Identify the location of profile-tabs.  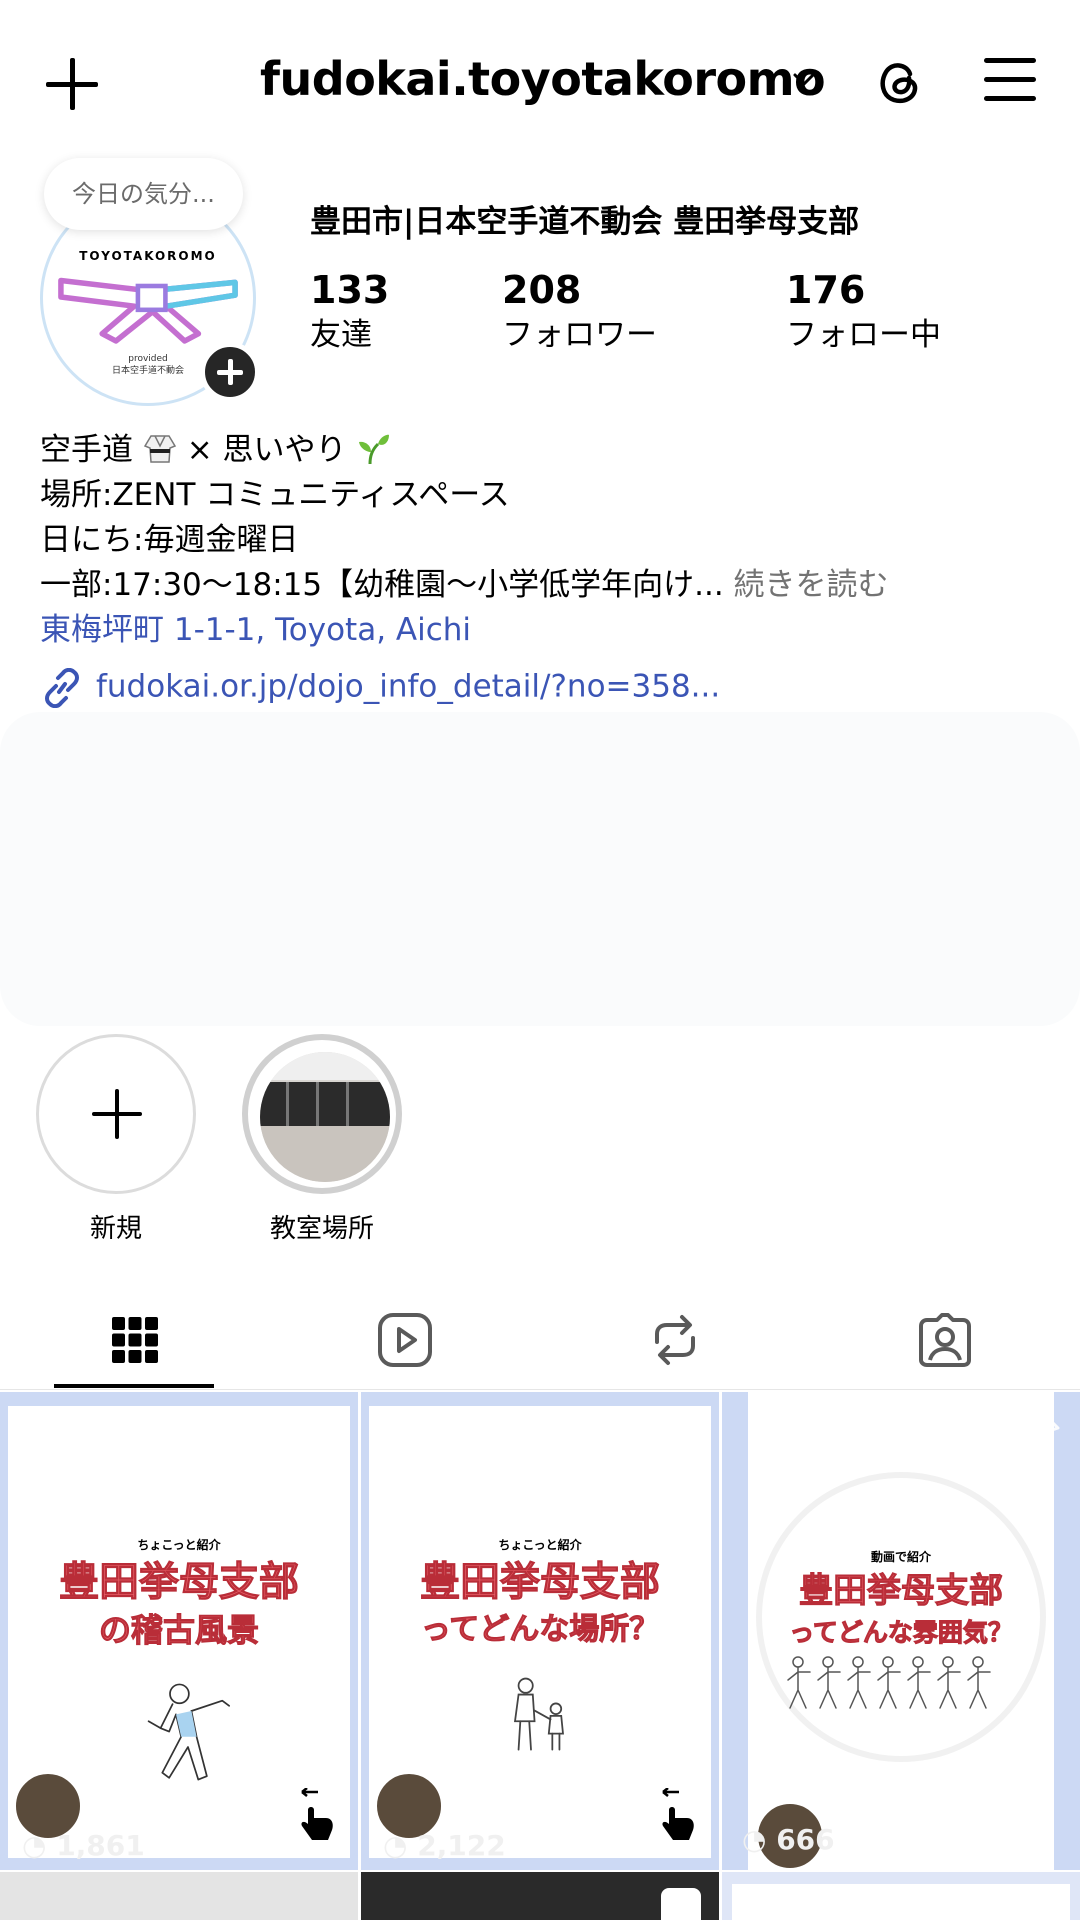
(540, 1340).